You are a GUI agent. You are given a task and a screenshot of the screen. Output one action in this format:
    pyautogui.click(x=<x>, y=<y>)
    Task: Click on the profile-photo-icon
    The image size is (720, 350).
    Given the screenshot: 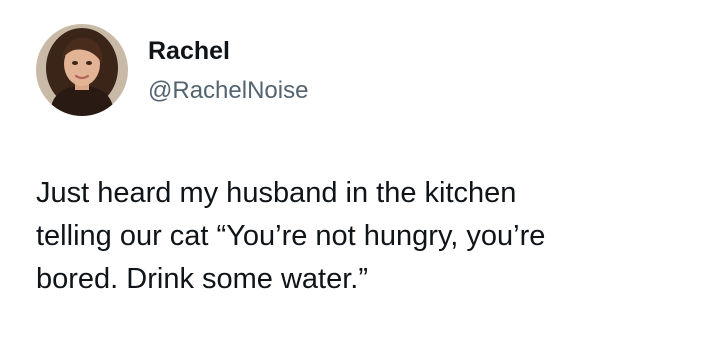 What is the action you would take?
    pyautogui.click(x=82, y=70)
    